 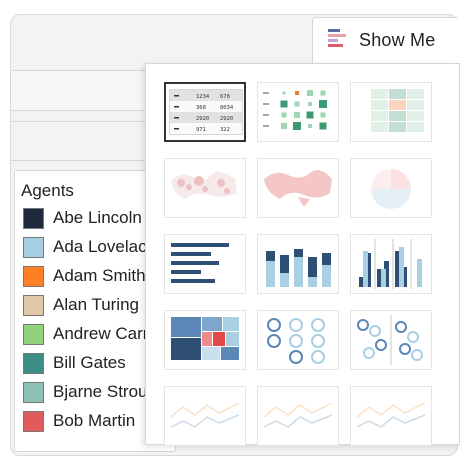 What do you see at coordinates (200, 263) in the screenshot?
I see `horizontal-bars-icon` at bounding box center [200, 263].